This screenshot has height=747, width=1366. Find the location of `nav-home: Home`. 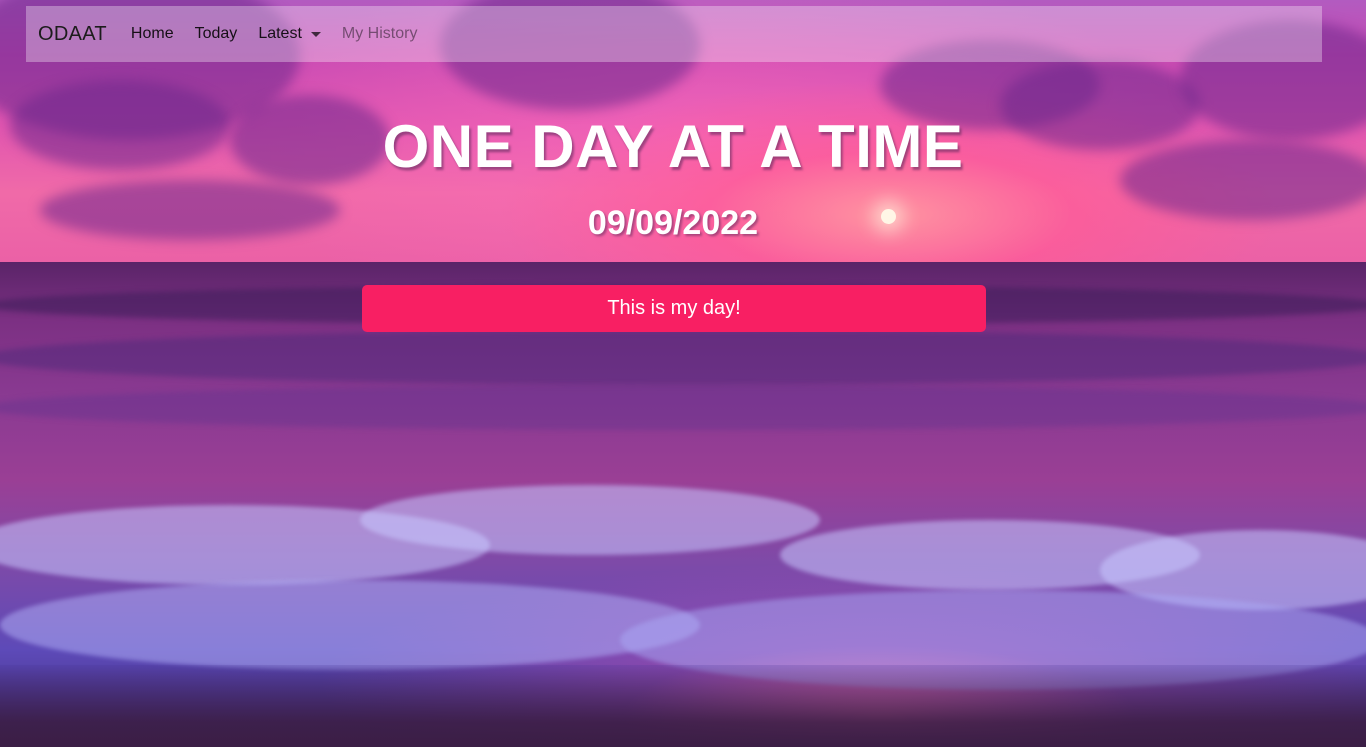

nav-home: Home is located at coordinates (152, 34).